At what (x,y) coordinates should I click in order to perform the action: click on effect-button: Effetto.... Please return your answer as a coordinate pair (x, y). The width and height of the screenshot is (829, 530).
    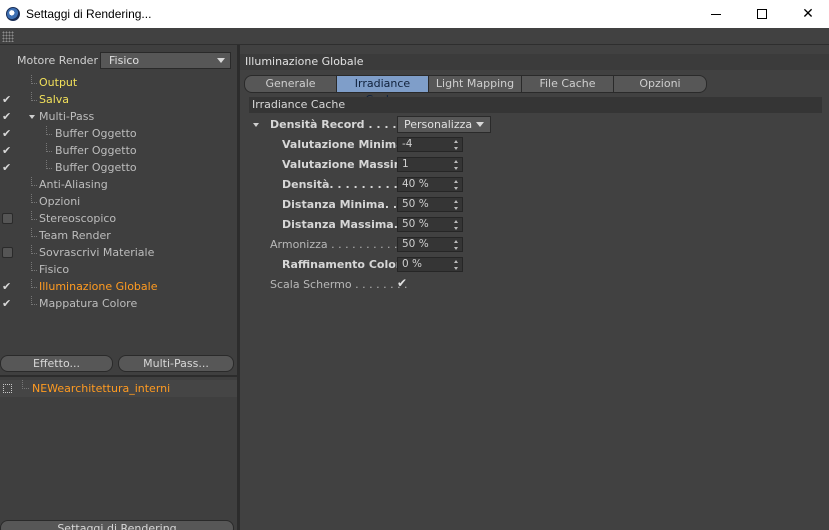
    Looking at the image, I should click on (56, 363).